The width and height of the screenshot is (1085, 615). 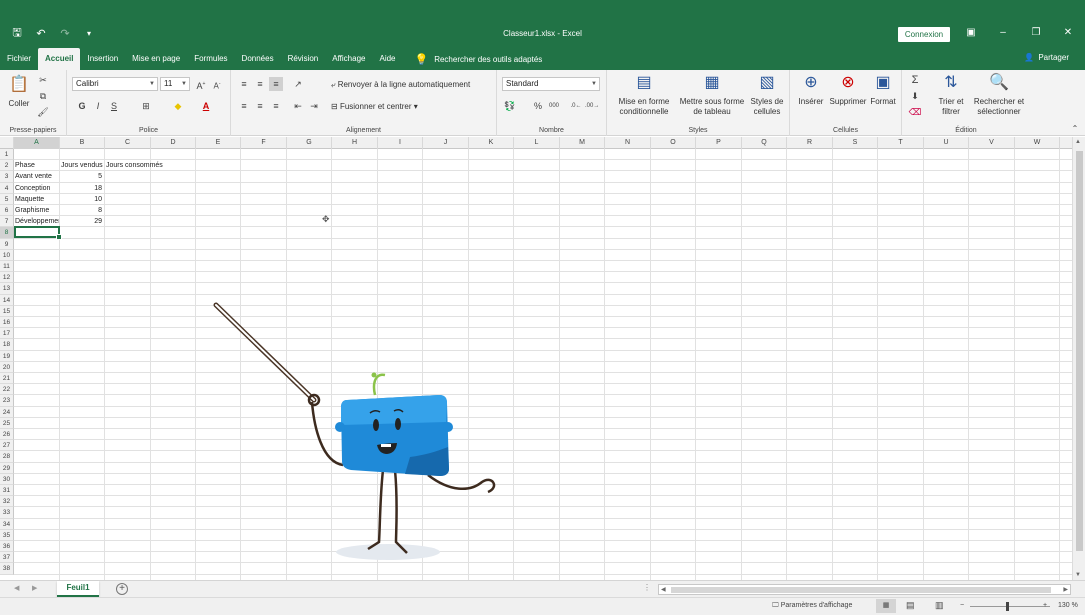 What do you see at coordinates (848, 89) in the screenshot?
I see `delete-button: ⊗ Supprimer` at bounding box center [848, 89].